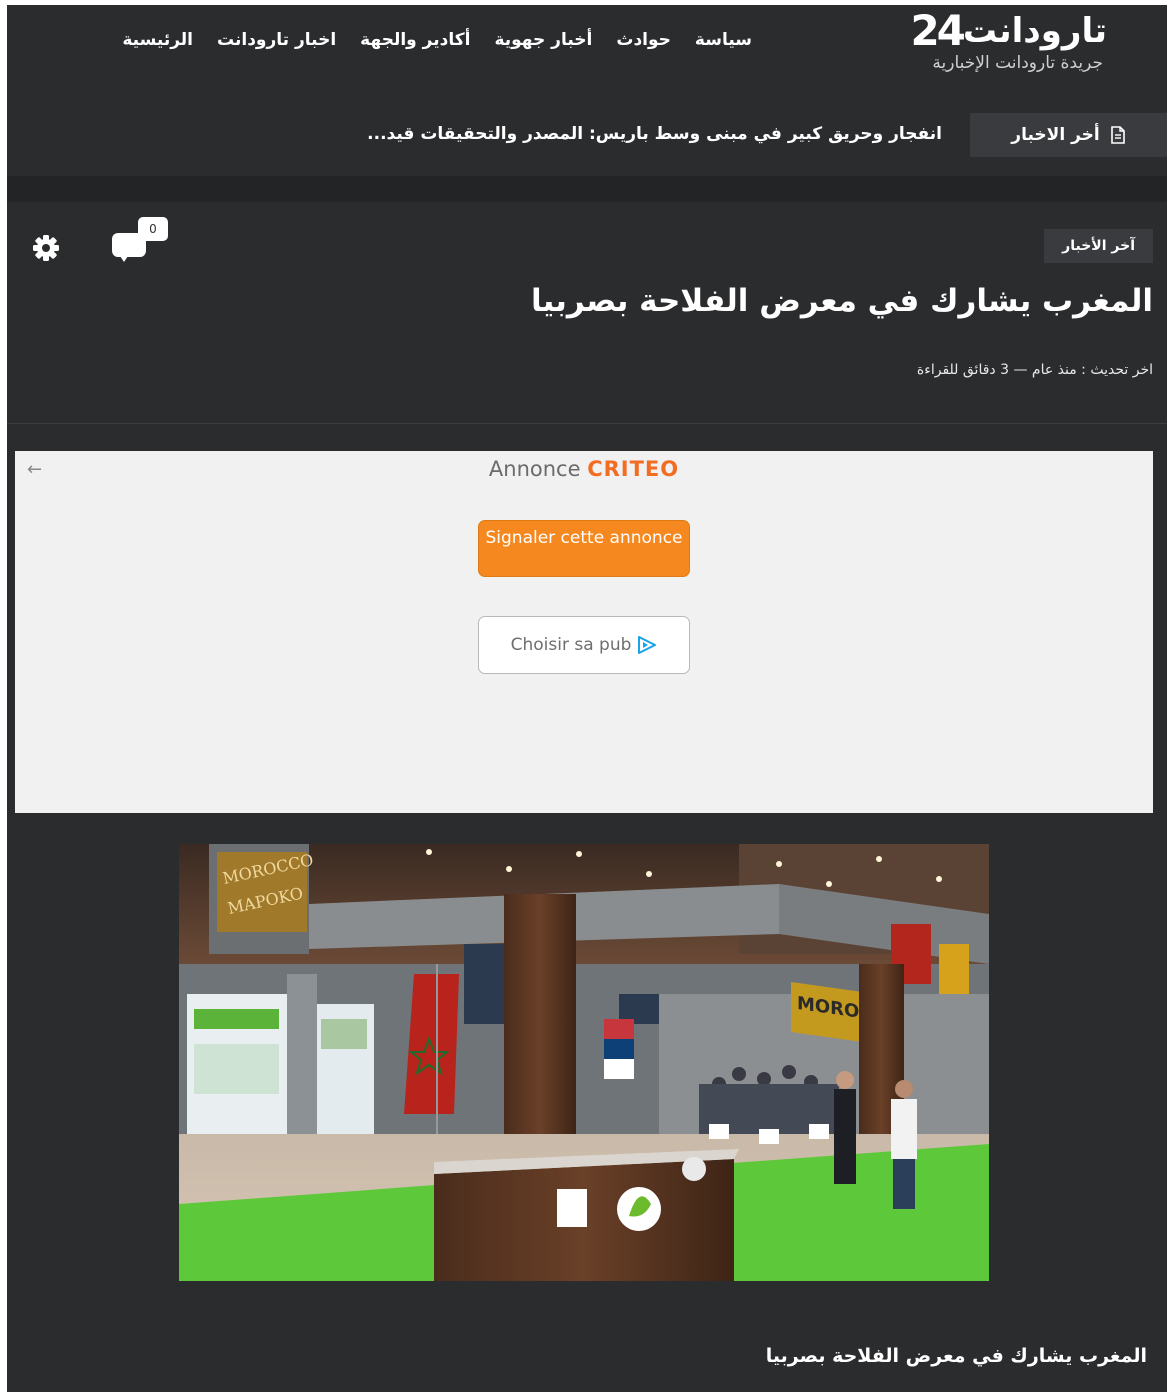 This screenshot has height=1392, width=1167. What do you see at coordinates (584, 548) in the screenshot?
I see `report-ad-button: Signaler cette annonce` at bounding box center [584, 548].